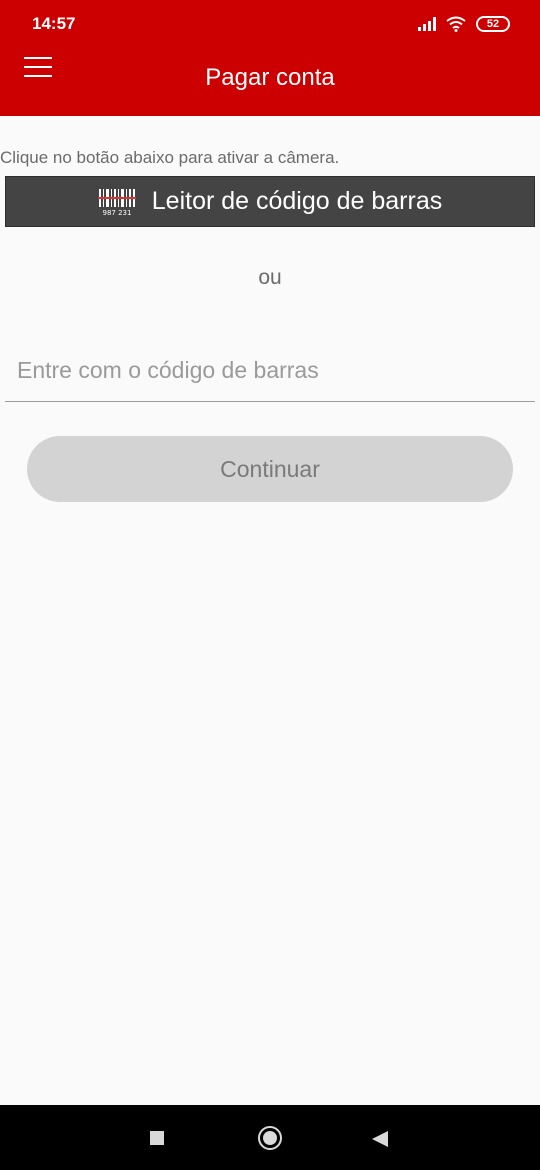 The image size is (540, 1170). I want to click on battery-icon: 52, so click(493, 24).